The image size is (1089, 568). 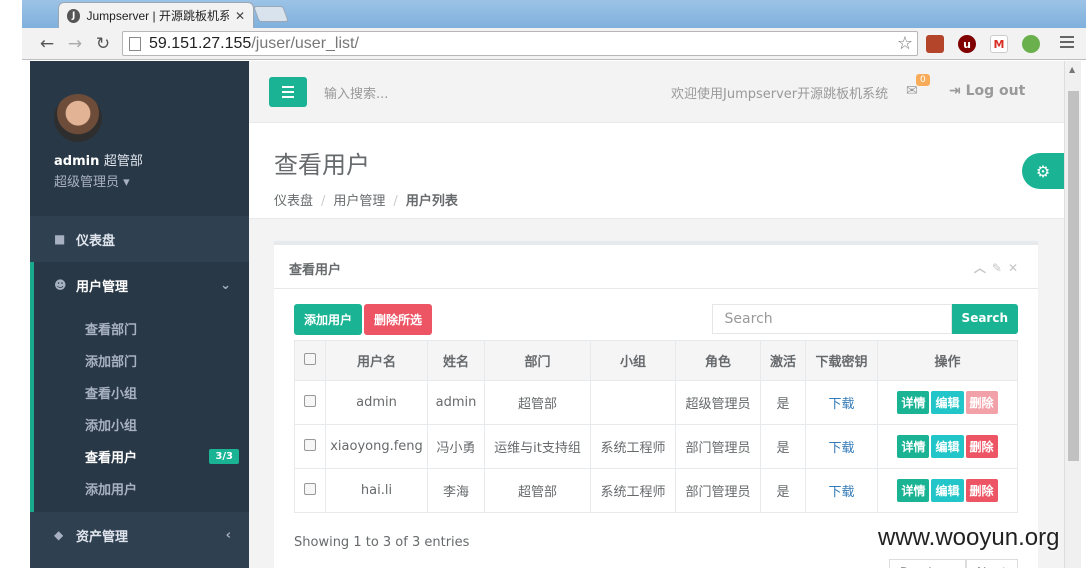 What do you see at coordinates (103, 44) in the screenshot?
I see `reload-icon: ↻` at bounding box center [103, 44].